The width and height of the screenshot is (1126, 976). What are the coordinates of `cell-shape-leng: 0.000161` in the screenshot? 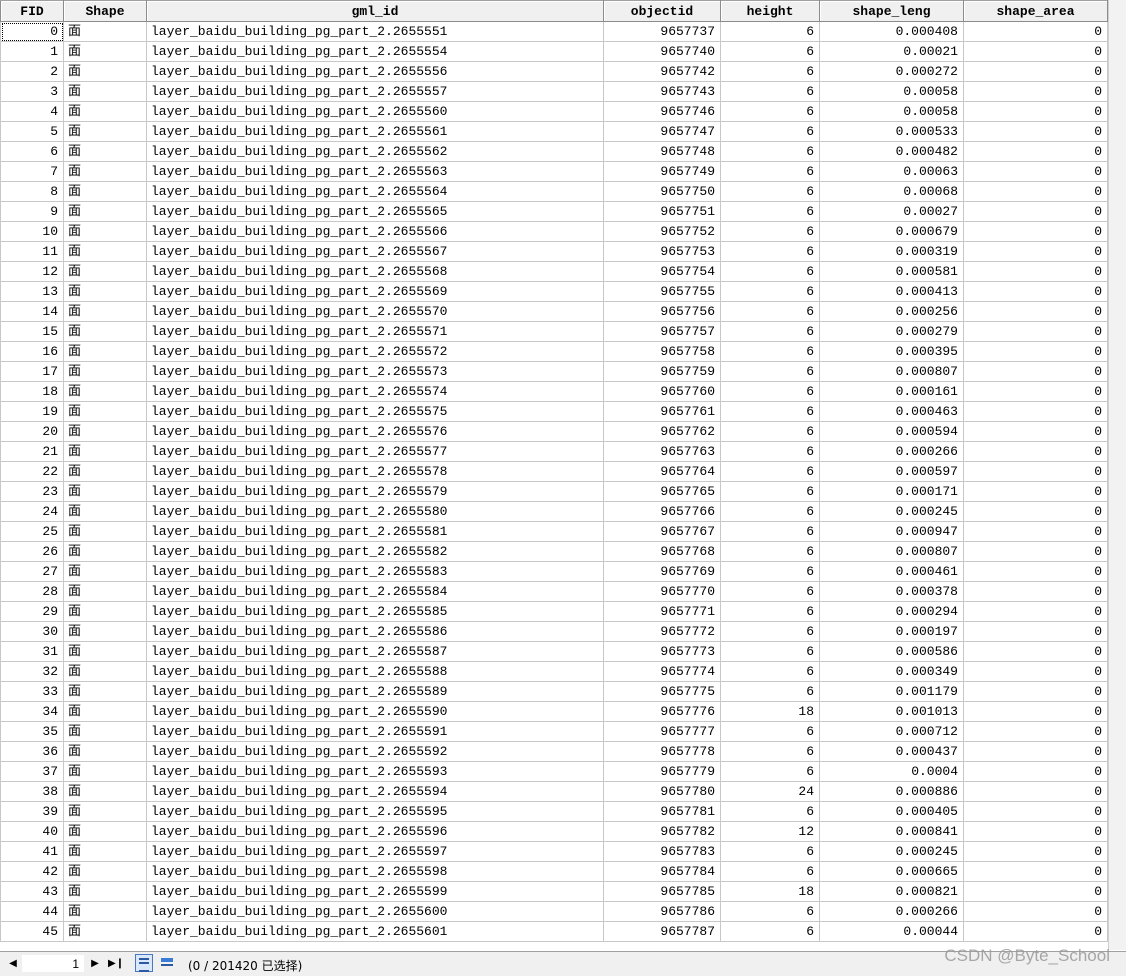 It's located at (891, 391).